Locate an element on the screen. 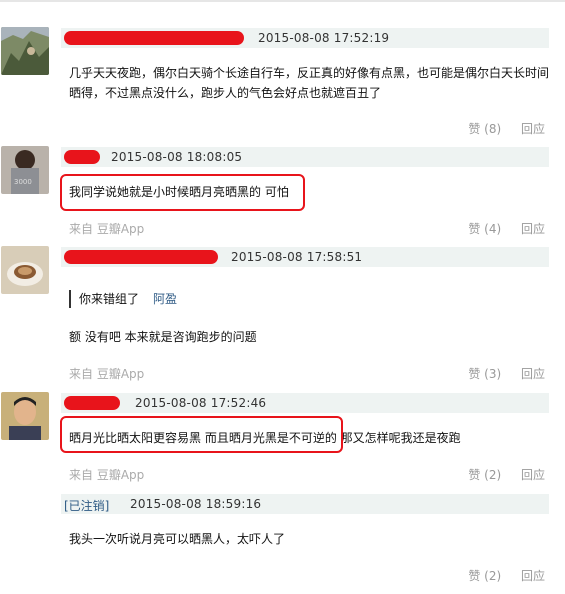 The width and height of the screenshot is (565, 594). comment-4-footer: 来自 豆瓣App 赞 (2) 回应 is located at coordinates (307, 474).